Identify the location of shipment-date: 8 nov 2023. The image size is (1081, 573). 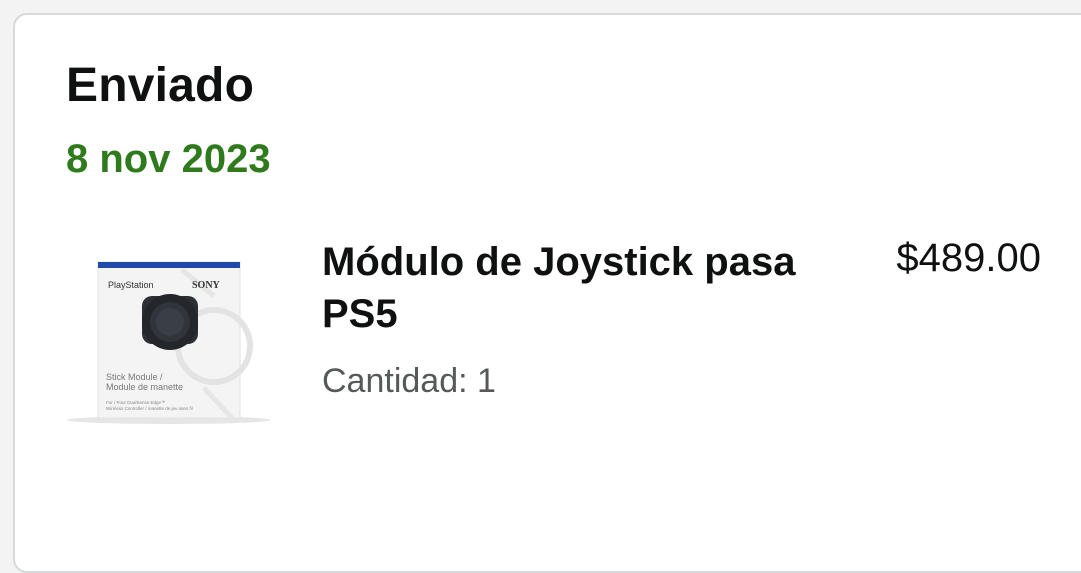
(168, 159).